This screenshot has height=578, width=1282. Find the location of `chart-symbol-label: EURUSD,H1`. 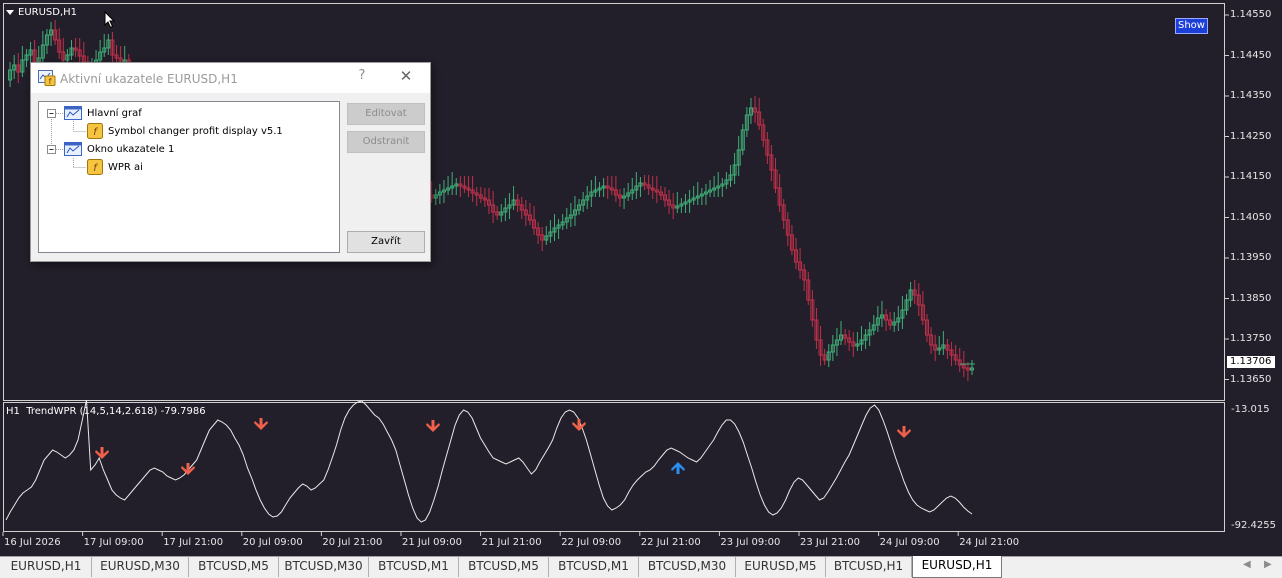

chart-symbol-label: EURUSD,H1 is located at coordinates (41, 12).